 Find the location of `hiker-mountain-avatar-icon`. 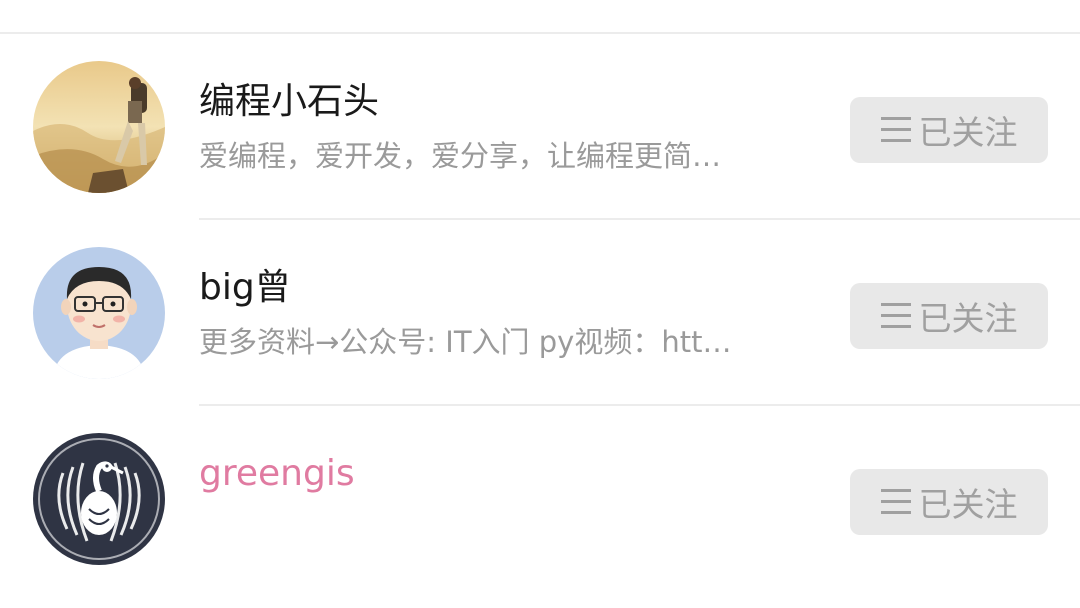

hiker-mountain-avatar-icon is located at coordinates (99, 127).